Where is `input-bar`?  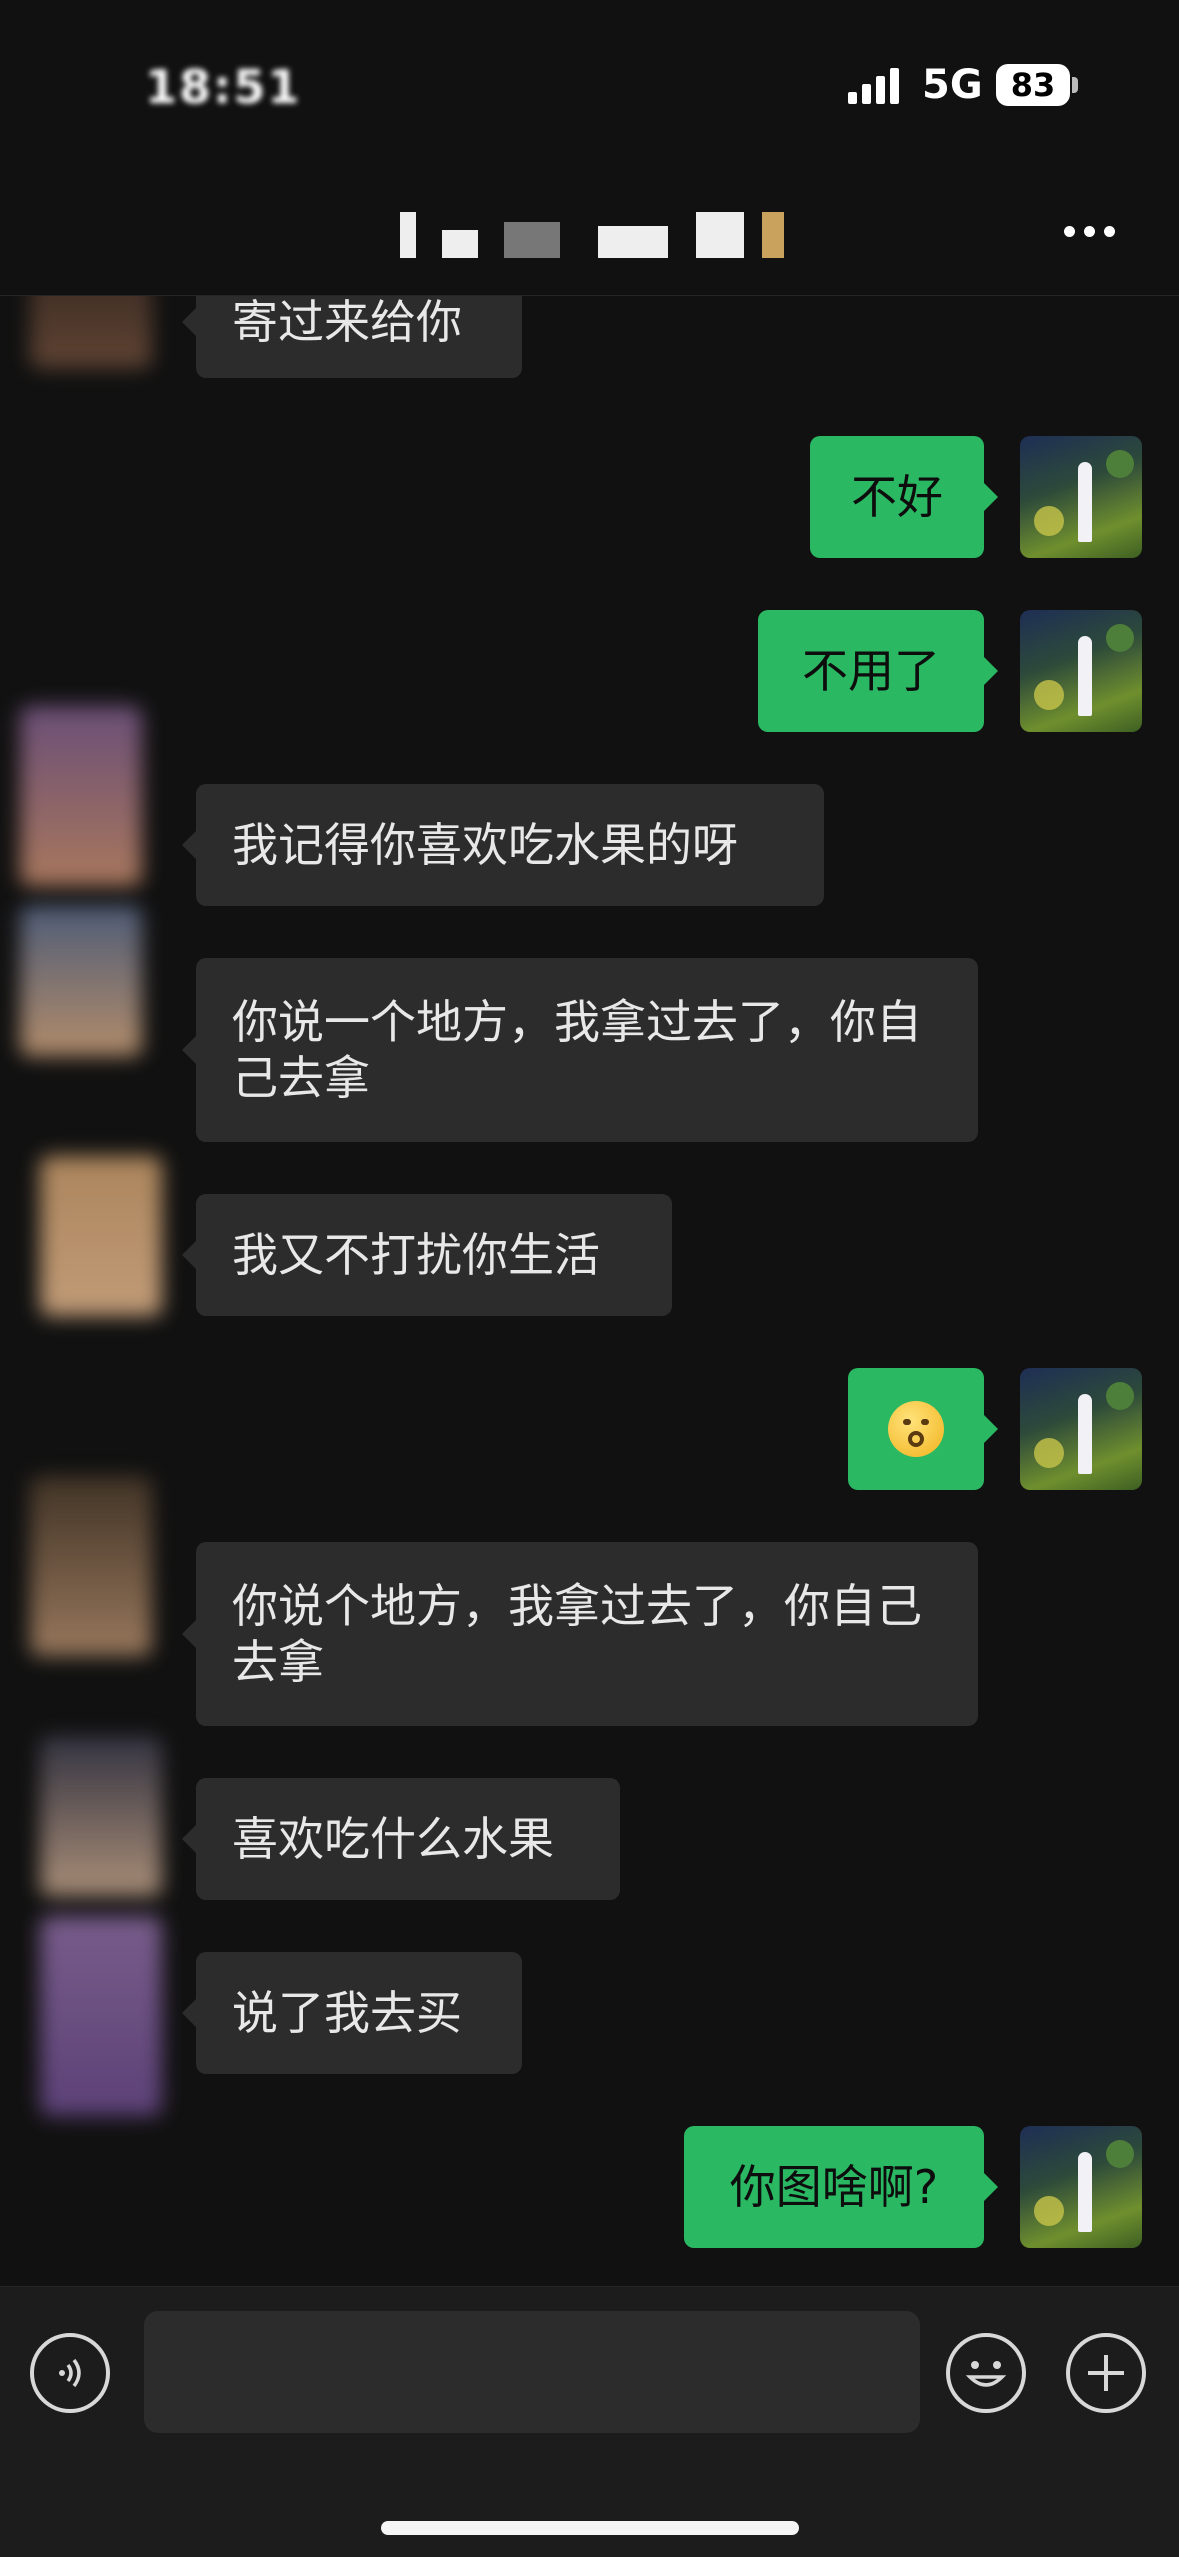 input-bar is located at coordinates (589, 2421).